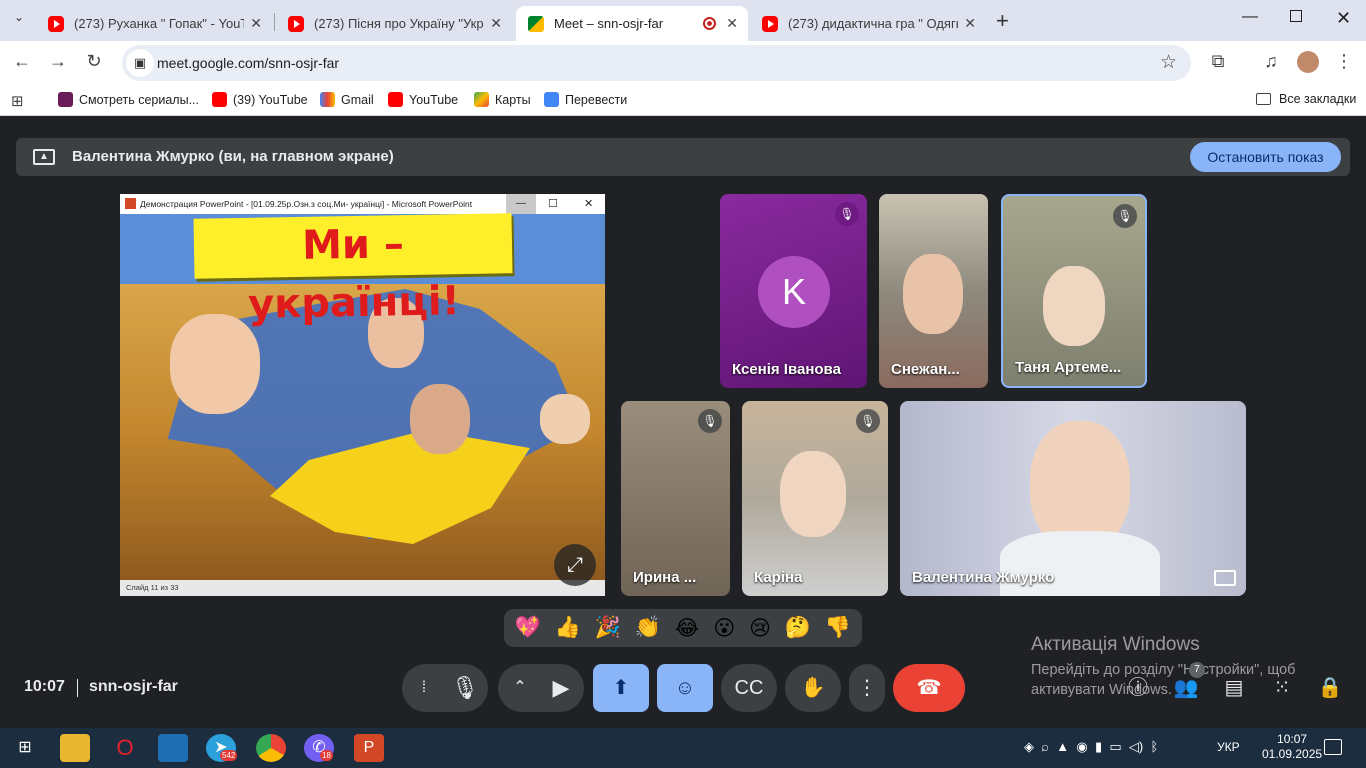 This screenshot has height=768, width=1366. I want to click on chrome-icon, so click(271, 748).